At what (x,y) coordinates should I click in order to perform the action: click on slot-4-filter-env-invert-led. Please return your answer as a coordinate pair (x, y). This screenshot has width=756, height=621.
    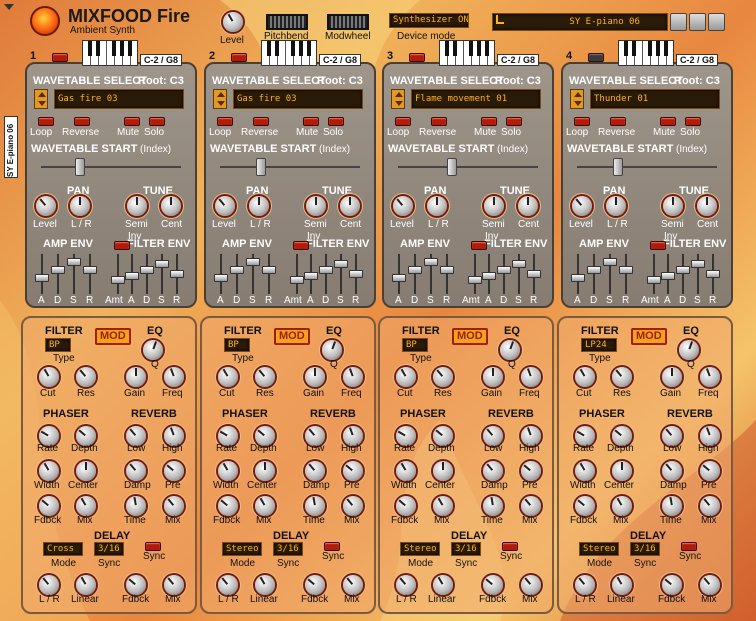
    Looking at the image, I should click on (658, 245).